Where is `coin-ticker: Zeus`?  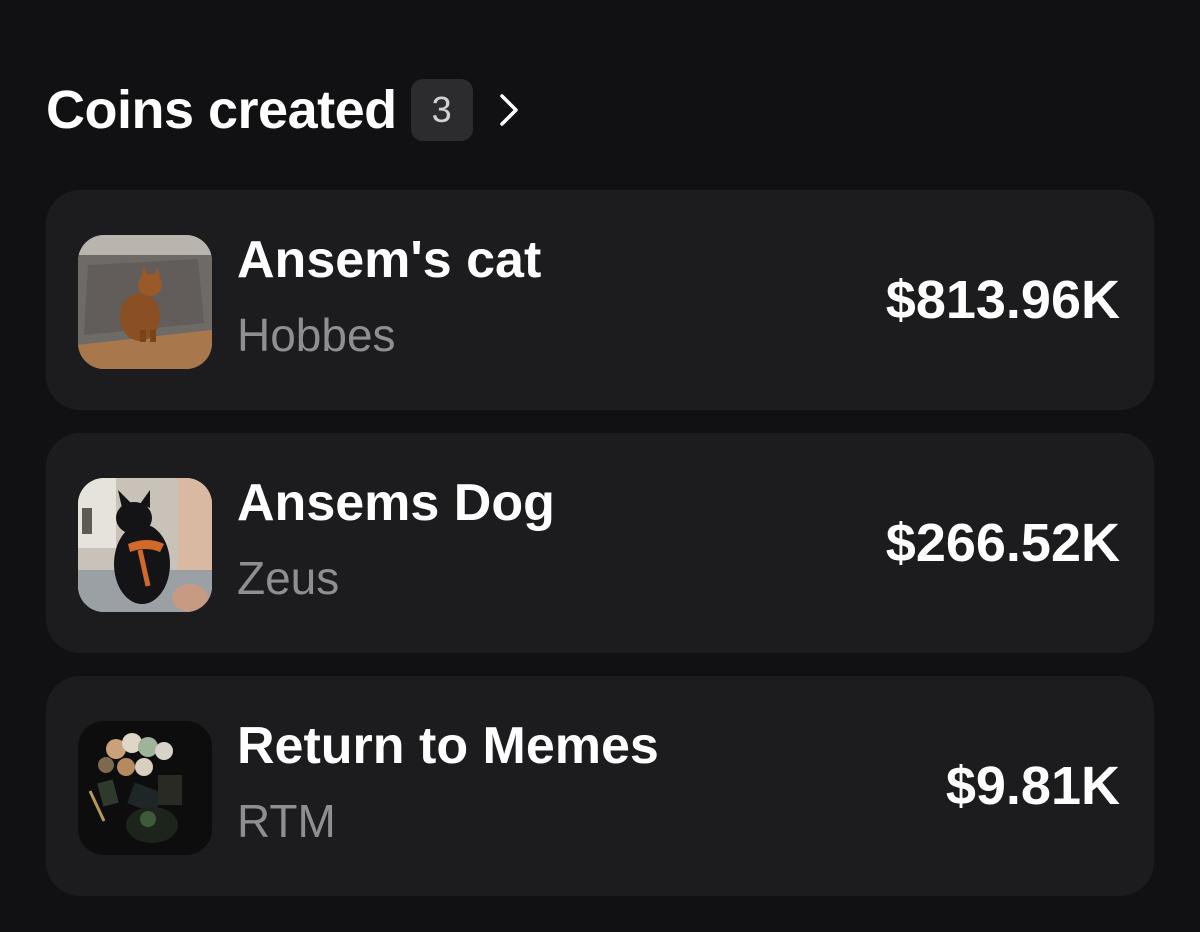
coin-ticker: Zeus is located at coordinates (288, 578).